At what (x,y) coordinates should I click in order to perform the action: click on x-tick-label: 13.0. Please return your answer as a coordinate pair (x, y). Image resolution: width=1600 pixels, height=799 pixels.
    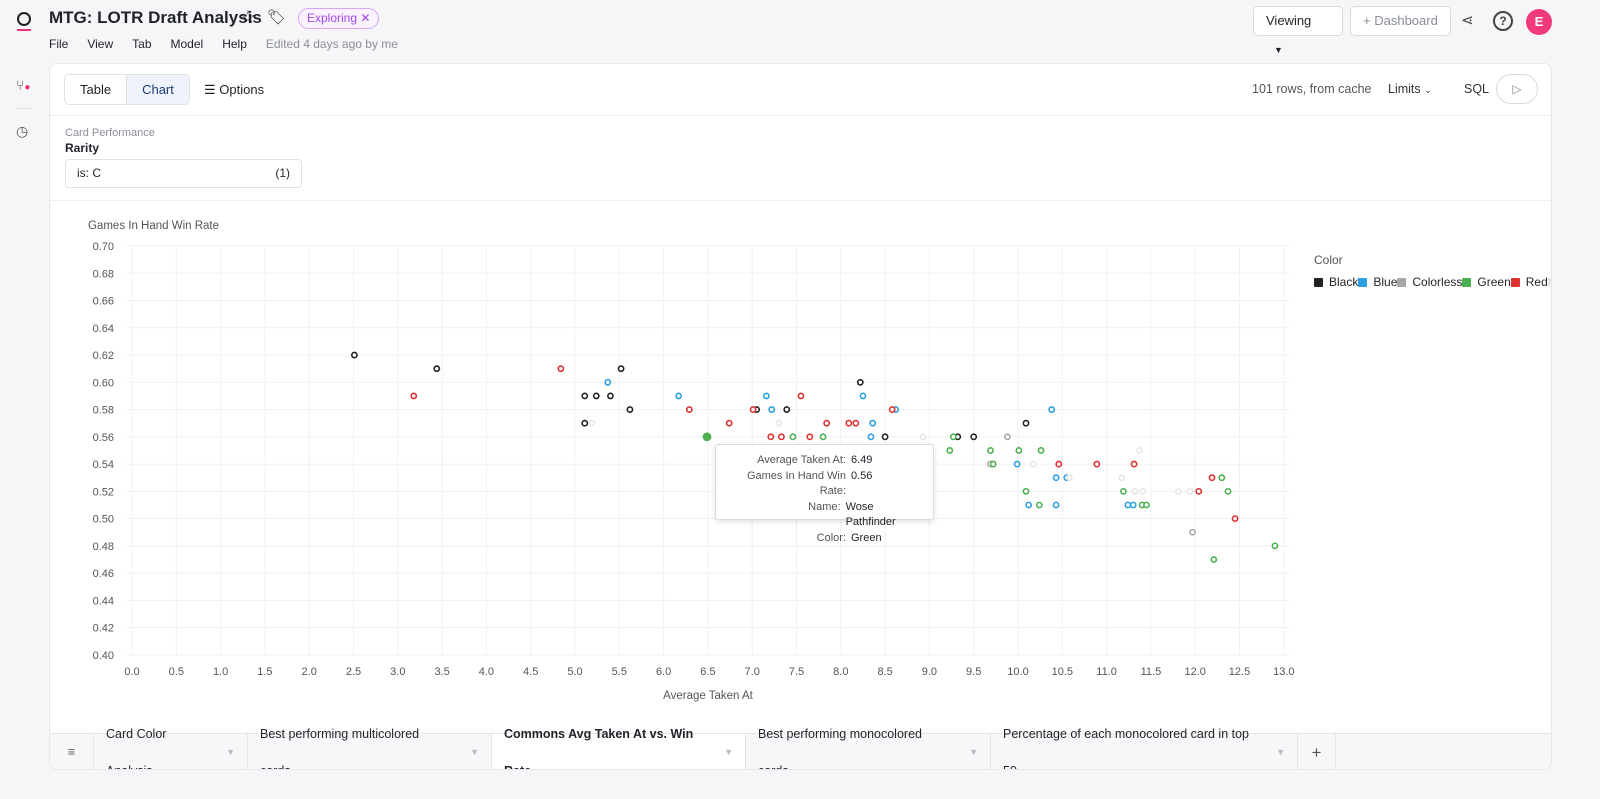
    Looking at the image, I should click on (1283, 672).